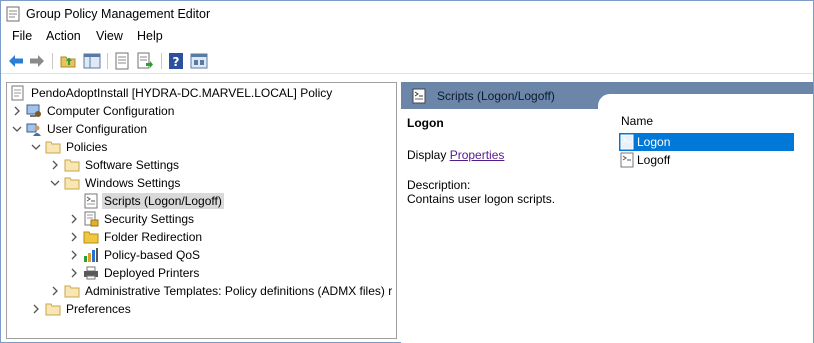  I want to click on description-text: Contains user logon scripts., so click(481, 199).